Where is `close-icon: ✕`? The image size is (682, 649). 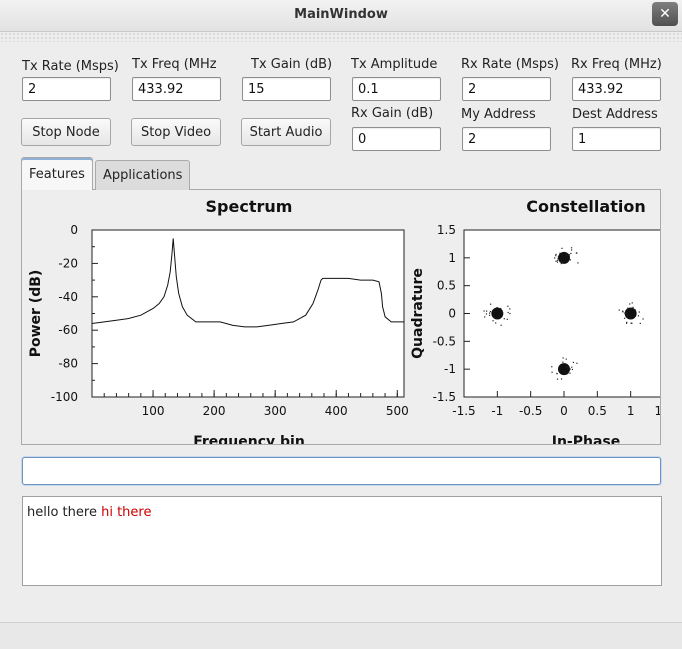 close-icon: ✕ is located at coordinates (665, 14).